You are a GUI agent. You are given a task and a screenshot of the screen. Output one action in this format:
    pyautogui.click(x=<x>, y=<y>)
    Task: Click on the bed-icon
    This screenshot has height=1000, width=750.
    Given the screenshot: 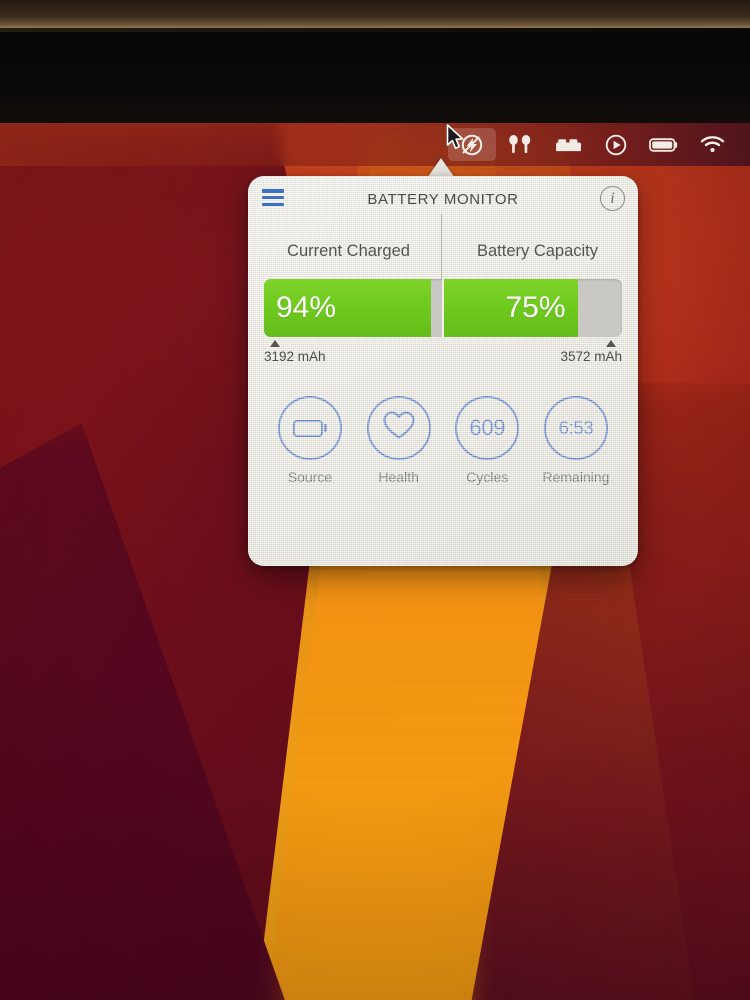 What is the action you would take?
    pyautogui.click(x=568, y=145)
    